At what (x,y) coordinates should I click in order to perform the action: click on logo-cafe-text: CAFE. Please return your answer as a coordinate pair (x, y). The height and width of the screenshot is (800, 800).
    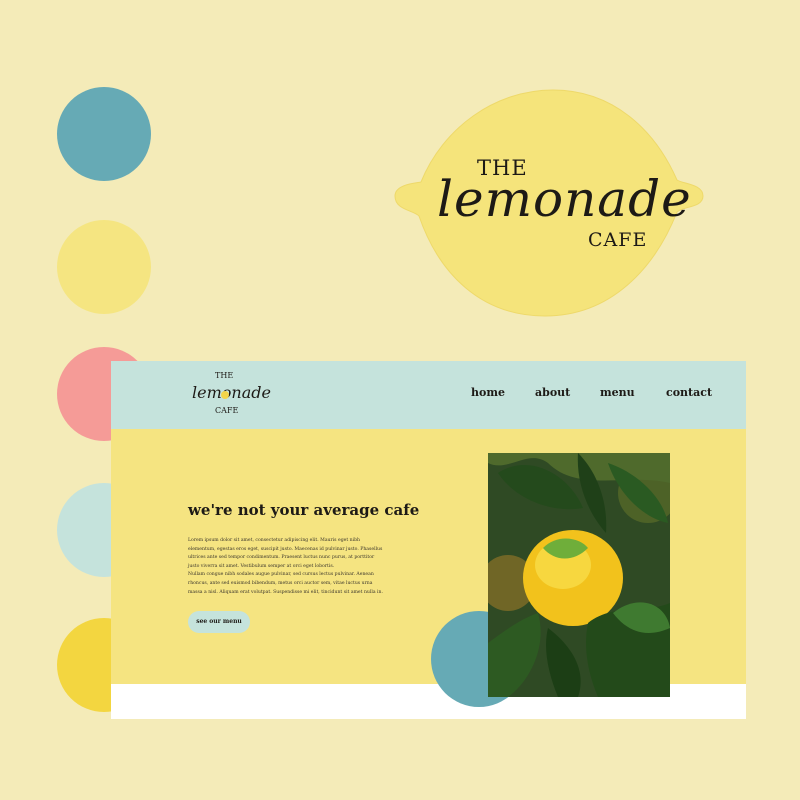
    Looking at the image, I should click on (618, 240).